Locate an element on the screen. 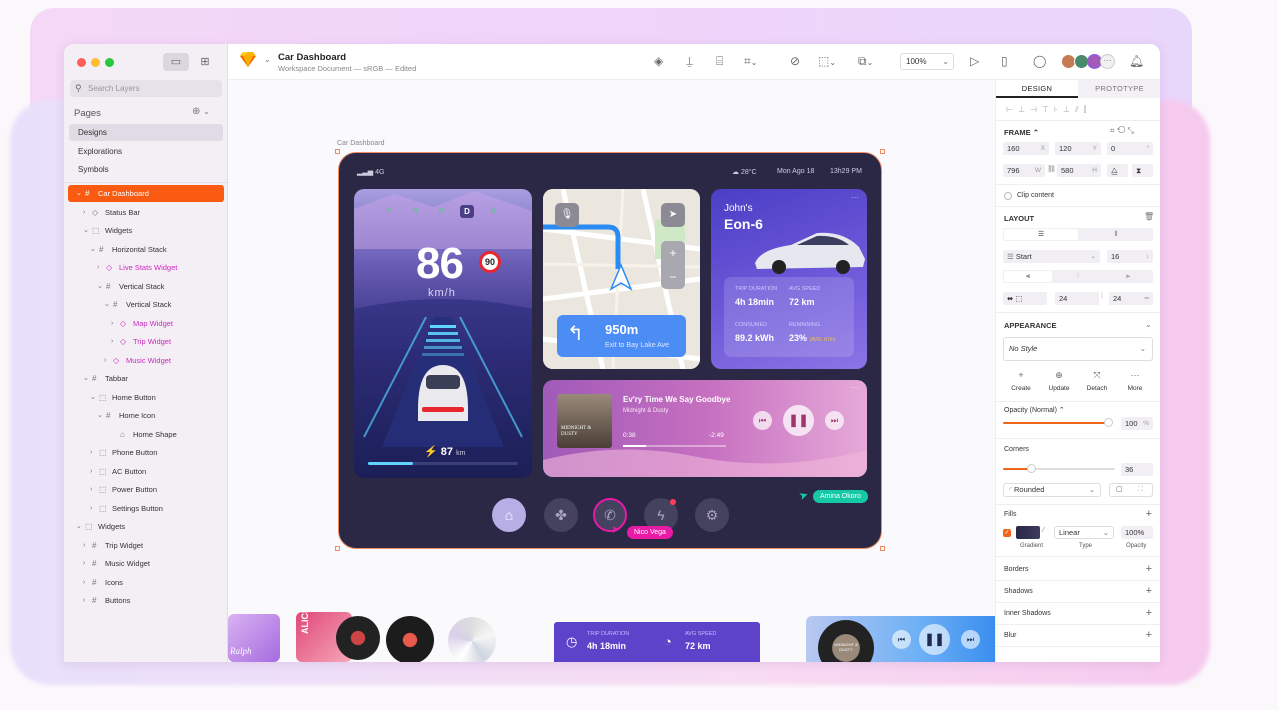 The height and width of the screenshot is (710, 1278). zoom-select: 100% ⌄ is located at coordinates (927, 61).